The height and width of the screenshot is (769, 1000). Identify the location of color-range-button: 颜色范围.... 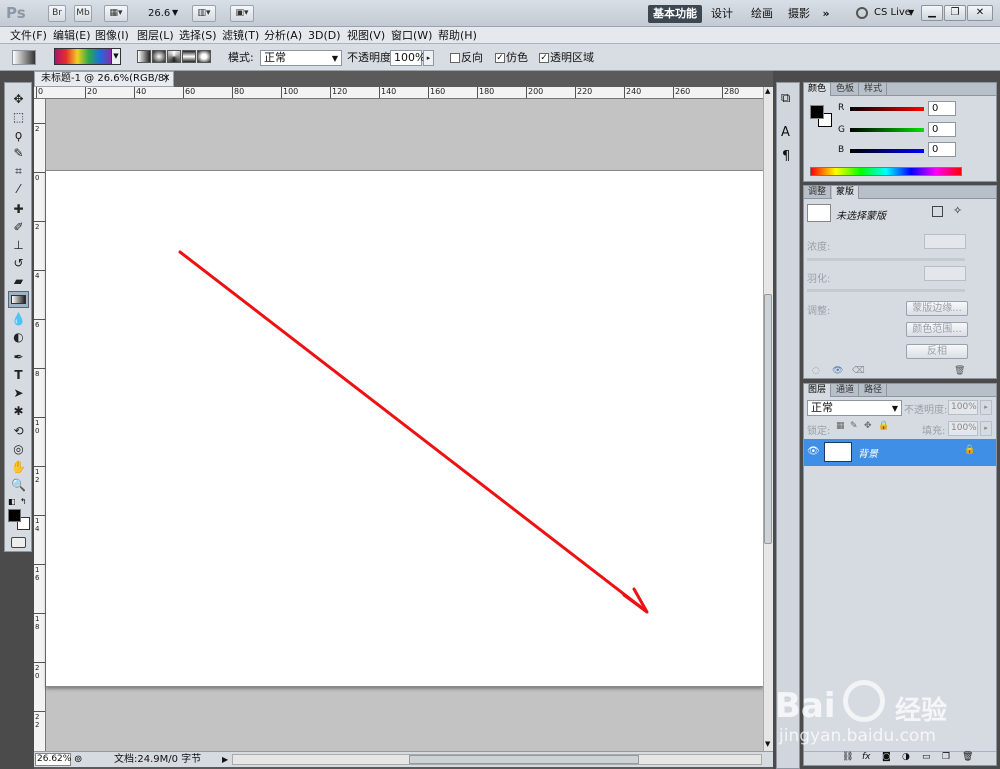
(937, 329).